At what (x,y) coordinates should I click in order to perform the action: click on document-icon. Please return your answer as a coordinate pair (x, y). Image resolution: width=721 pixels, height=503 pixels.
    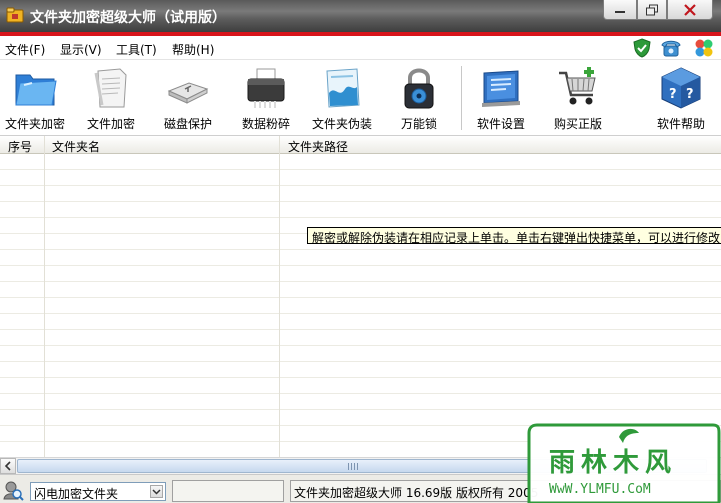
    Looking at the image, I should click on (110, 88).